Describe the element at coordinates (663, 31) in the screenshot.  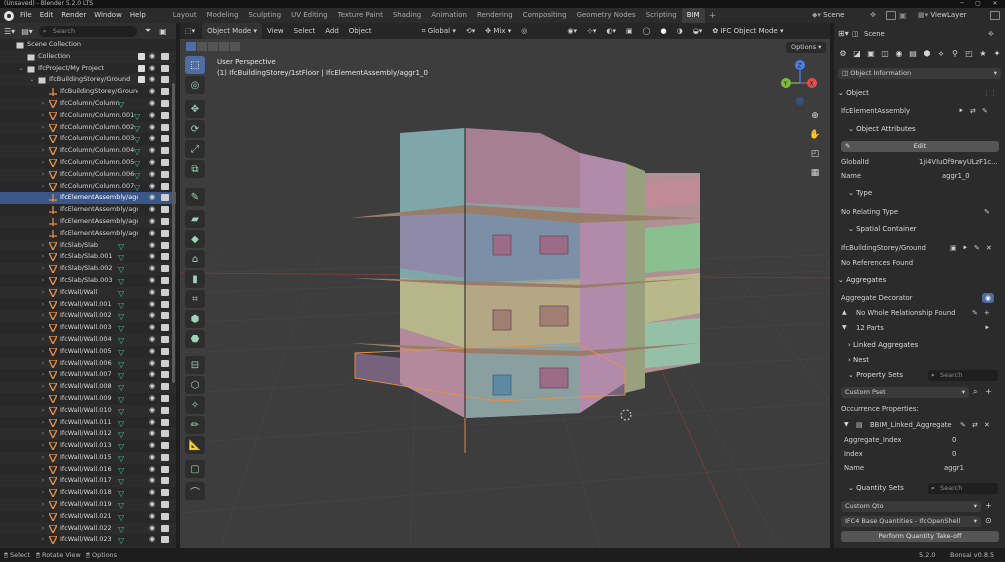
I see `shading-solid-icon: ●` at that location.